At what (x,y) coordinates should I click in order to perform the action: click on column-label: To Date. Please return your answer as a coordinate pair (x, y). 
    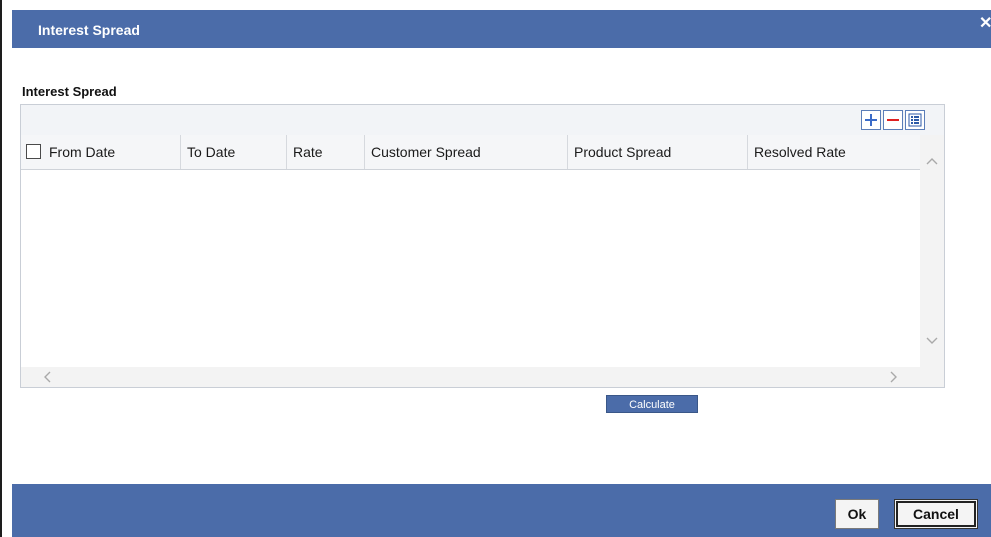
    Looking at the image, I should click on (211, 152).